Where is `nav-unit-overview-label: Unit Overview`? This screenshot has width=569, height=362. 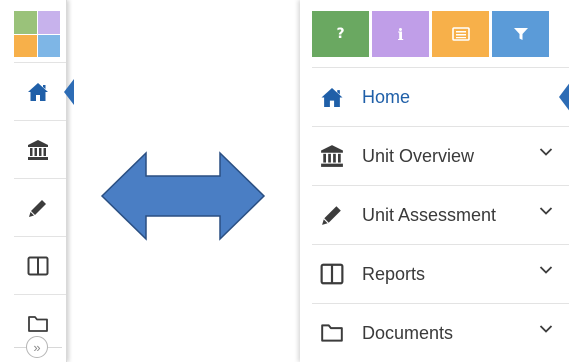
nav-unit-overview-label: Unit Overview is located at coordinates (418, 155).